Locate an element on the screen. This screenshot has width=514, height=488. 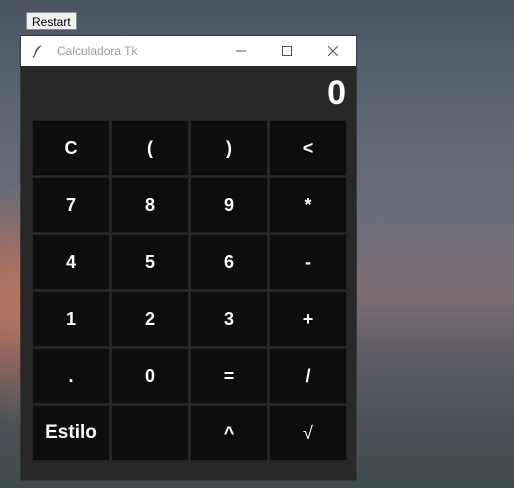
restart-button: Restart is located at coordinates (51, 21).